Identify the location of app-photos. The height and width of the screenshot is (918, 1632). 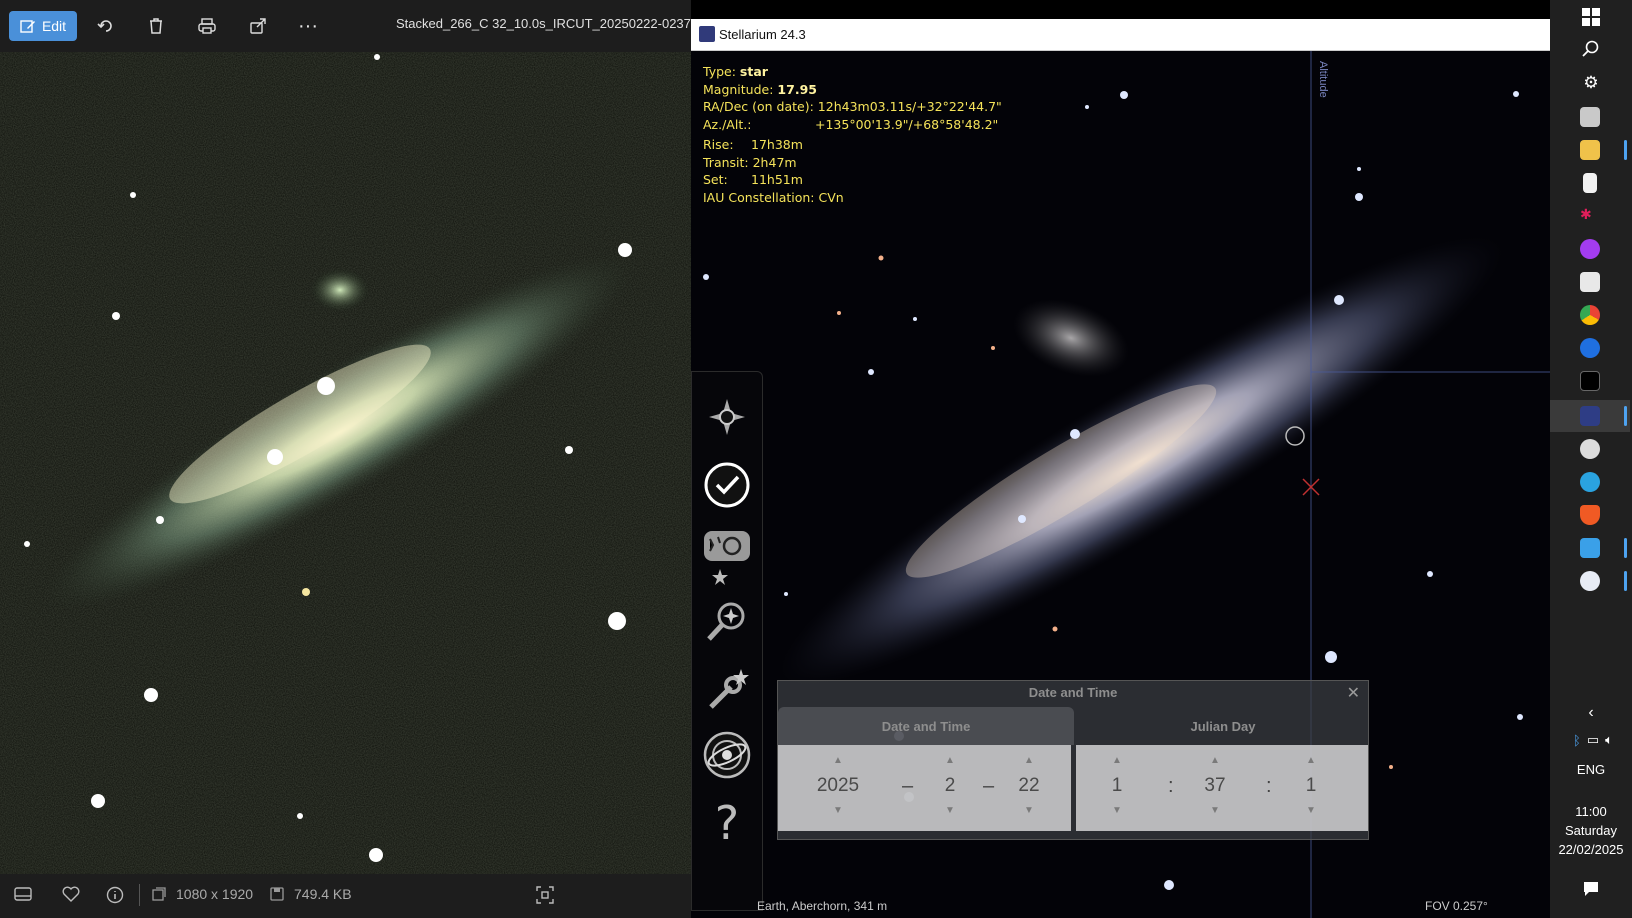
(1590, 548).